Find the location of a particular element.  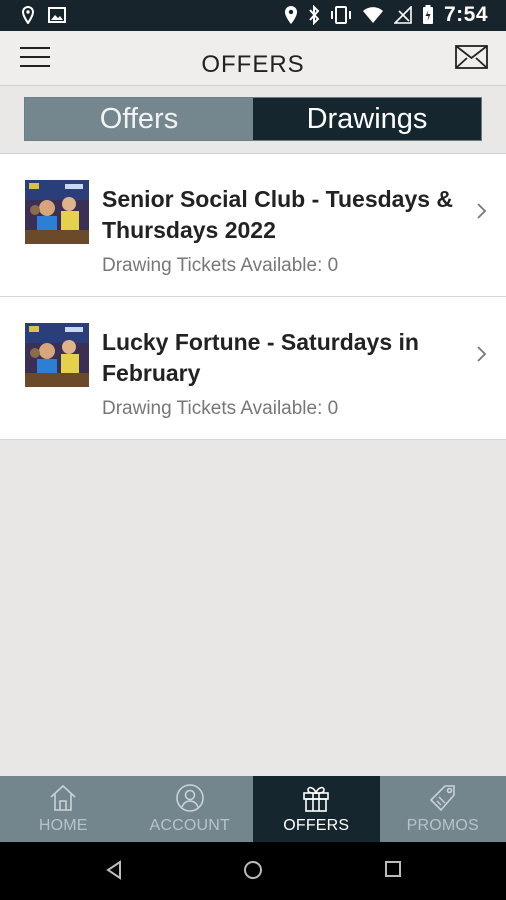

tab-offers-label: OFFERS is located at coordinates (316, 825).